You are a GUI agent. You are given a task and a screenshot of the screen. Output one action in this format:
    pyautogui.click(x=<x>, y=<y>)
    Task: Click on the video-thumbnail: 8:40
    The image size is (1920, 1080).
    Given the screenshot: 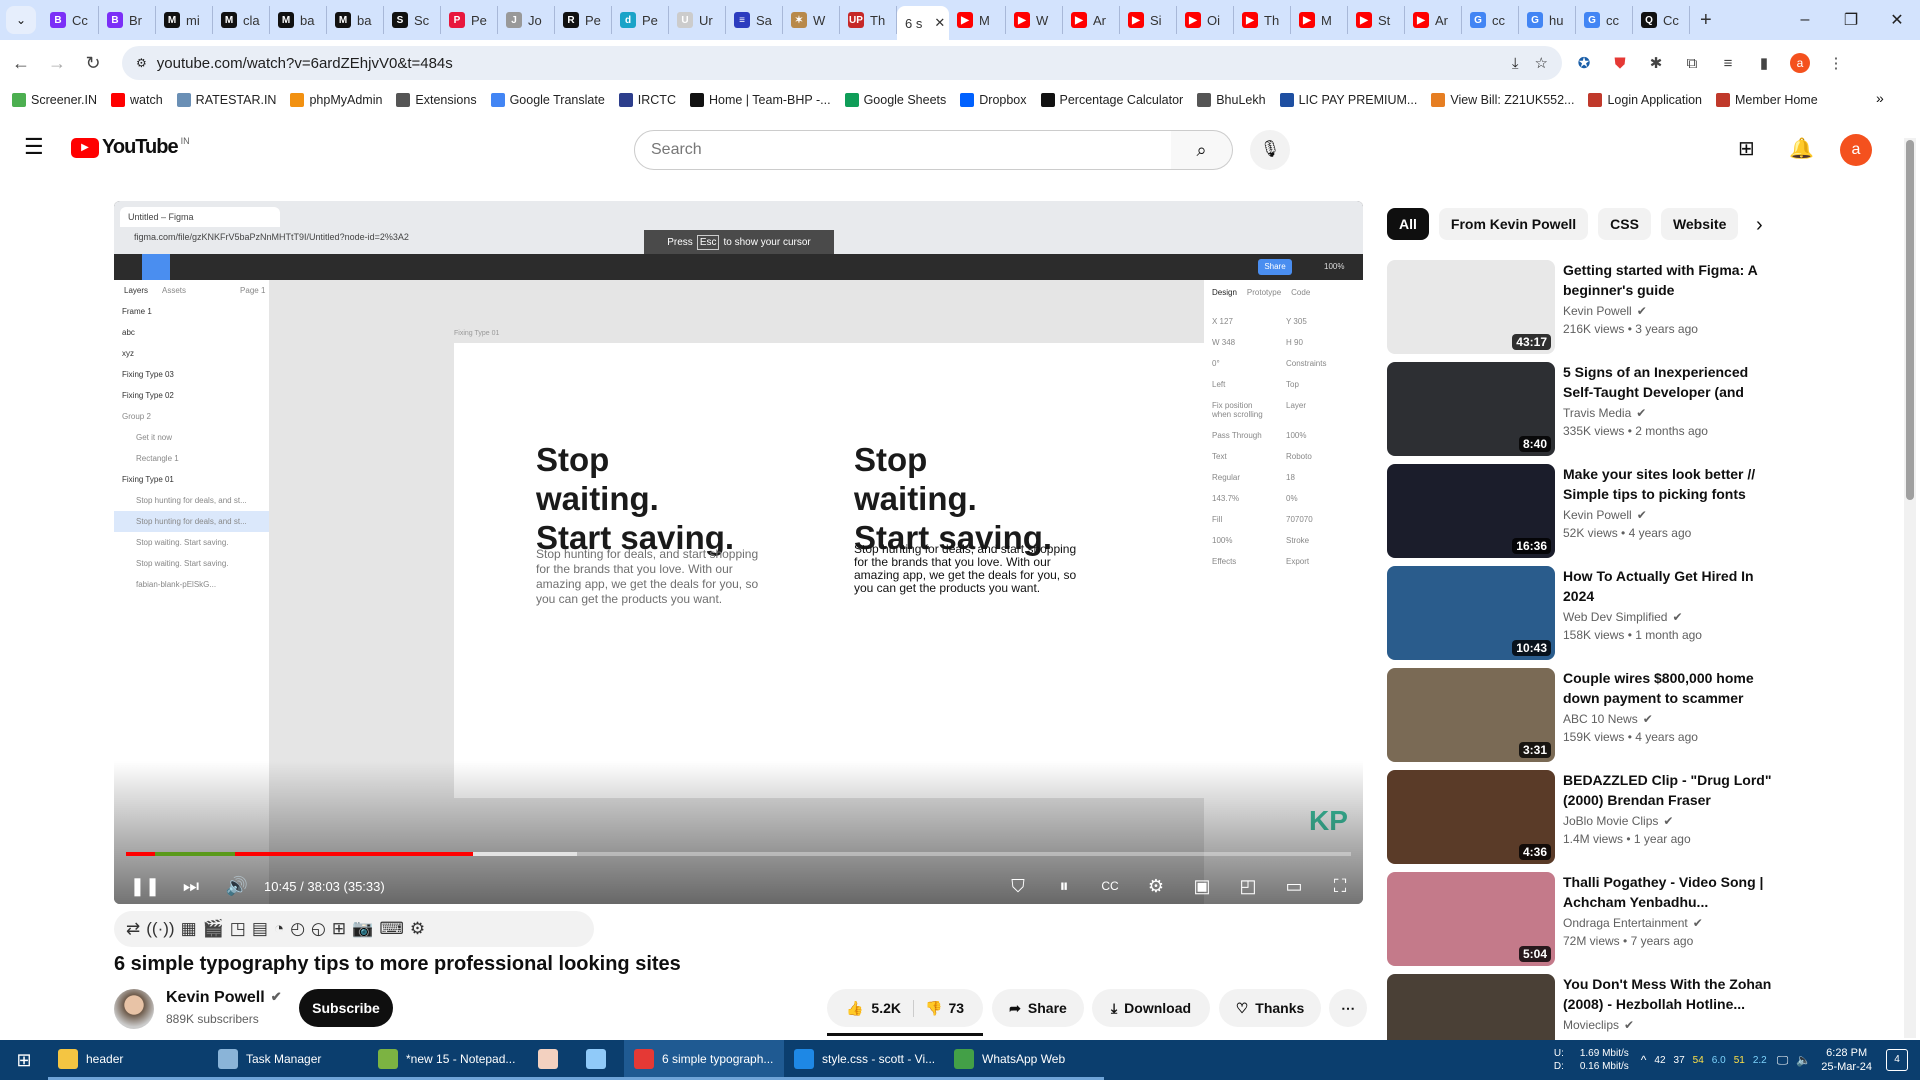 What is the action you would take?
    pyautogui.click(x=1471, y=409)
    